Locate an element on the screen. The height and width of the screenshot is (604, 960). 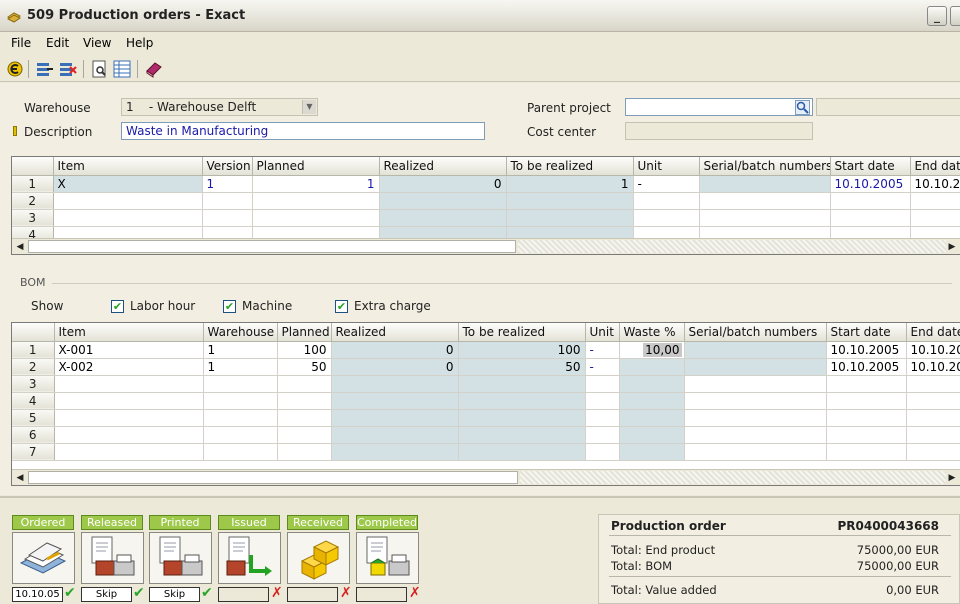
delete-line-icon is located at coordinates (68, 69).